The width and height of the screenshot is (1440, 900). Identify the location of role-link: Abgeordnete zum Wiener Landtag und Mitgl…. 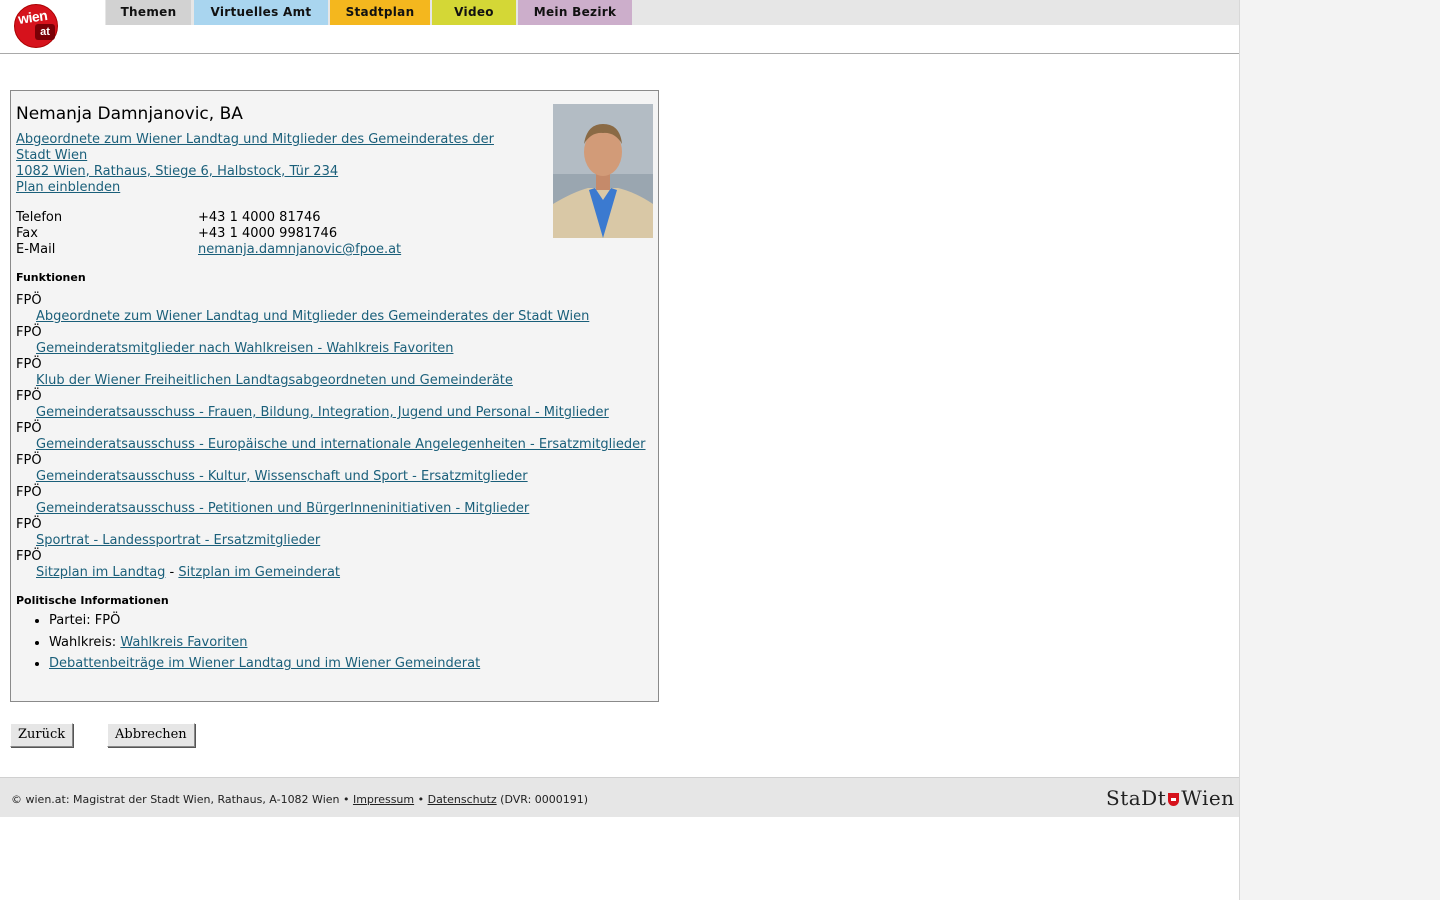
(255, 140).